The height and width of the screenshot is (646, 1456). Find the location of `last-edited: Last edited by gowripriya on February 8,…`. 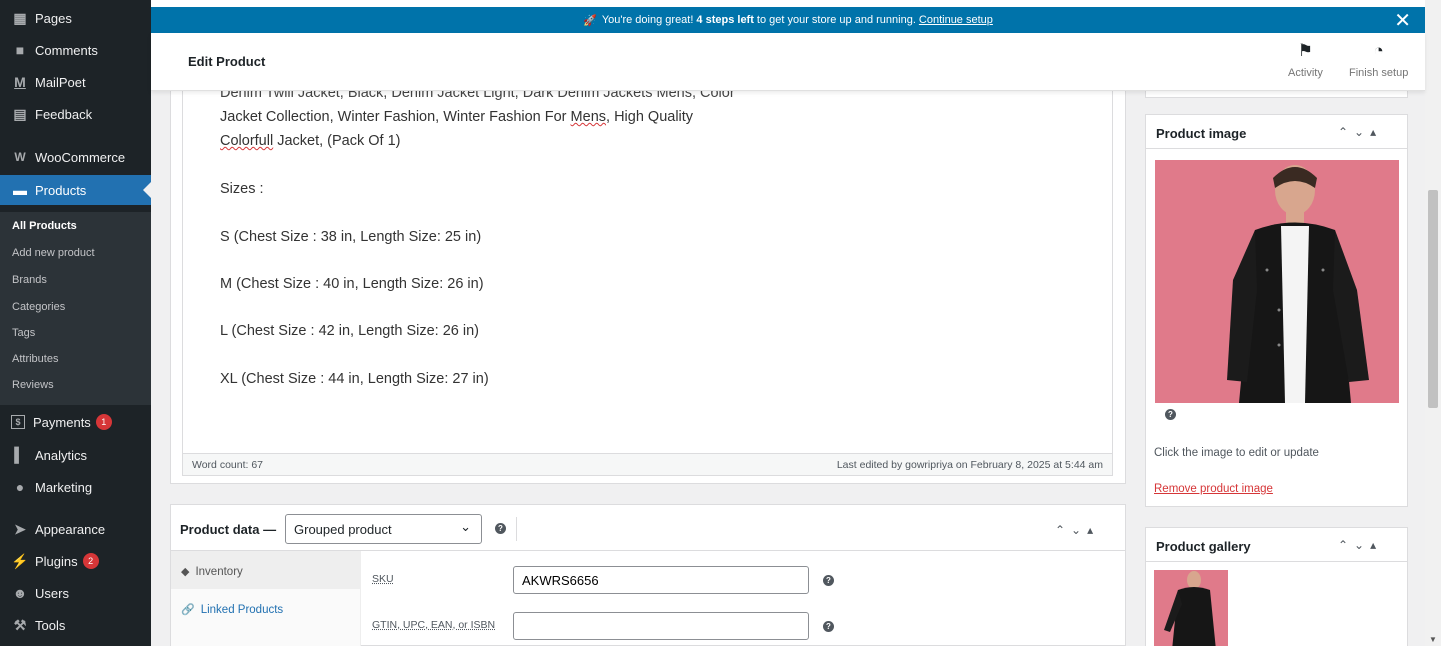

last-edited: Last edited by gowripriya on February 8,… is located at coordinates (969, 465).